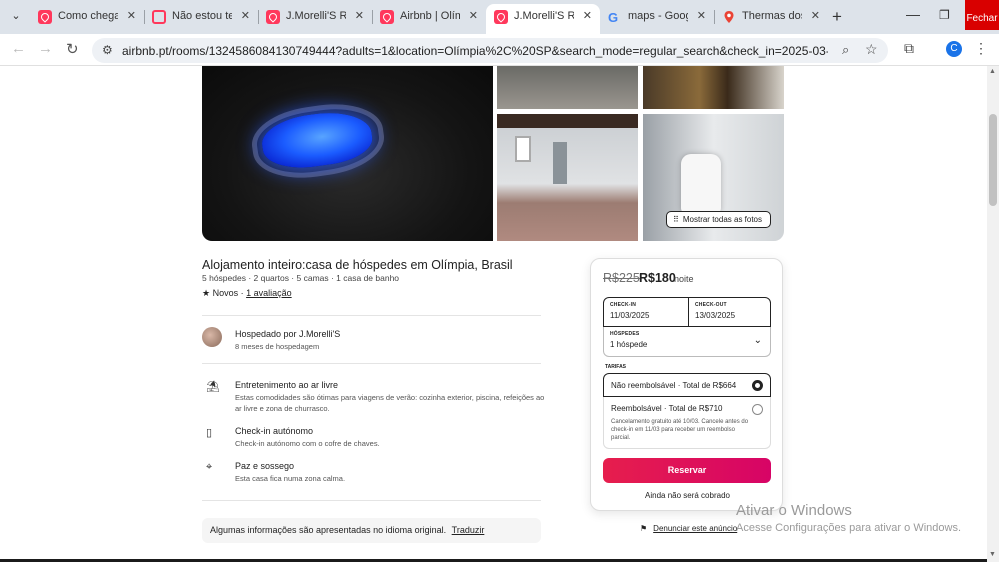 The height and width of the screenshot is (562, 999). I want to click on scrollbar-thumb, so click(993, 160).